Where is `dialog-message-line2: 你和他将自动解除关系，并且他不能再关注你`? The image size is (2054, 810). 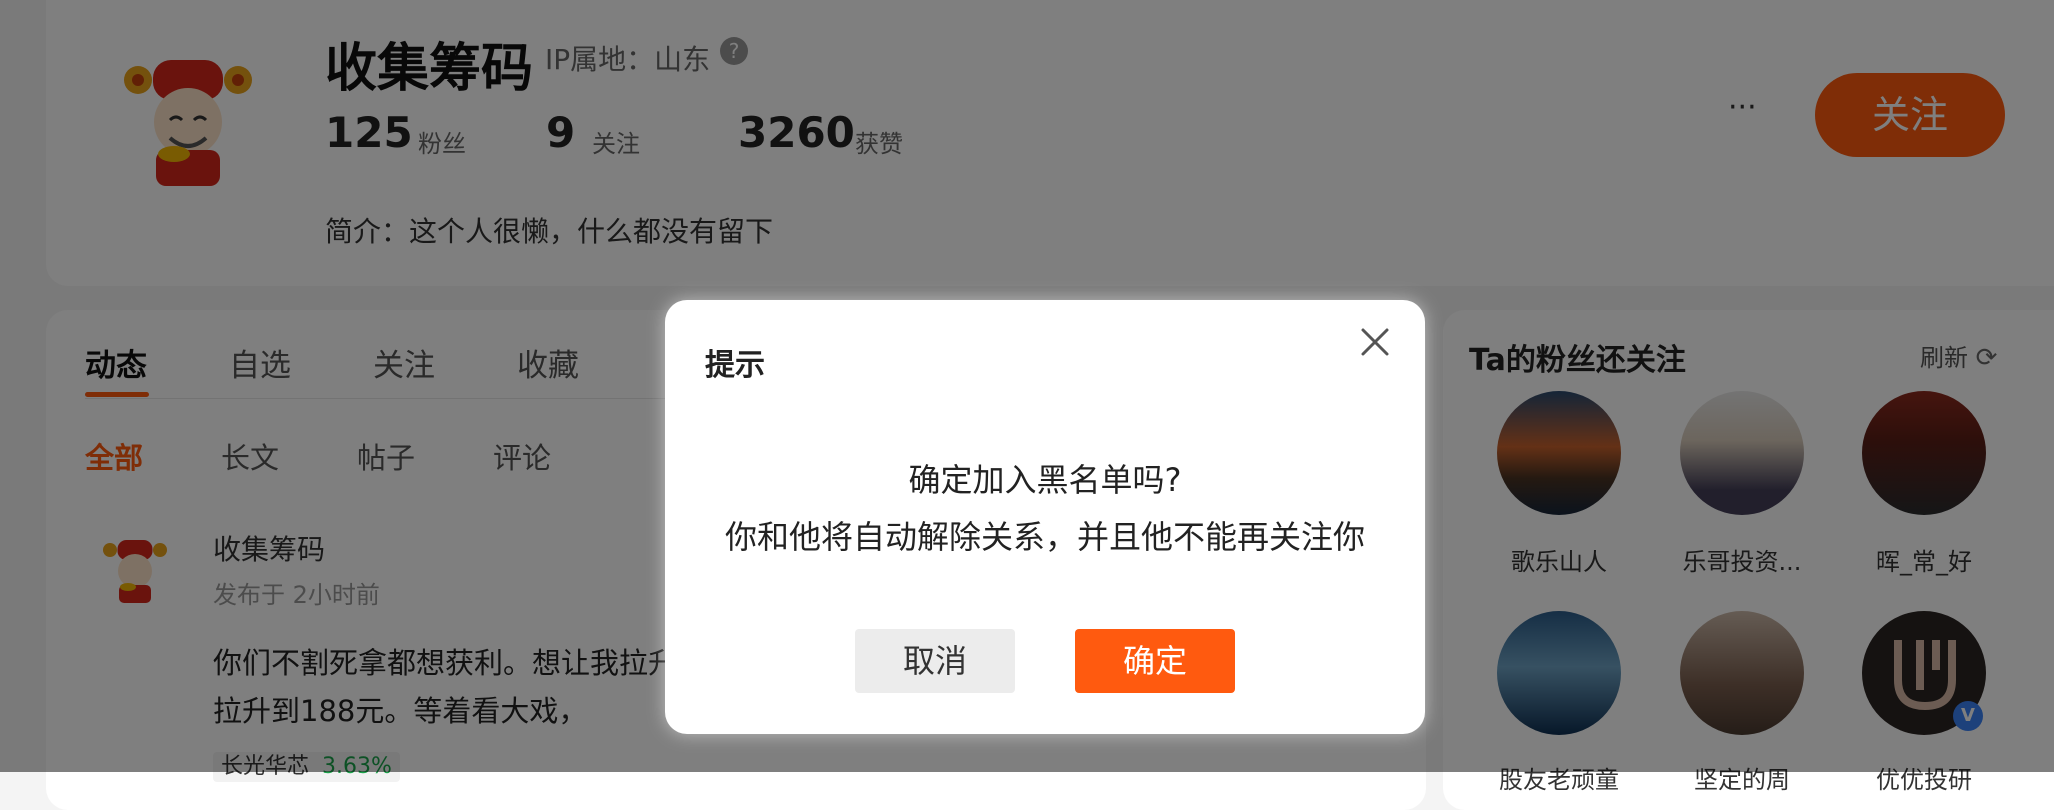
dialog-message-line2: 你和他将自动解除关系，并且他不能再关注你 is located at coordinates (1044, 537).